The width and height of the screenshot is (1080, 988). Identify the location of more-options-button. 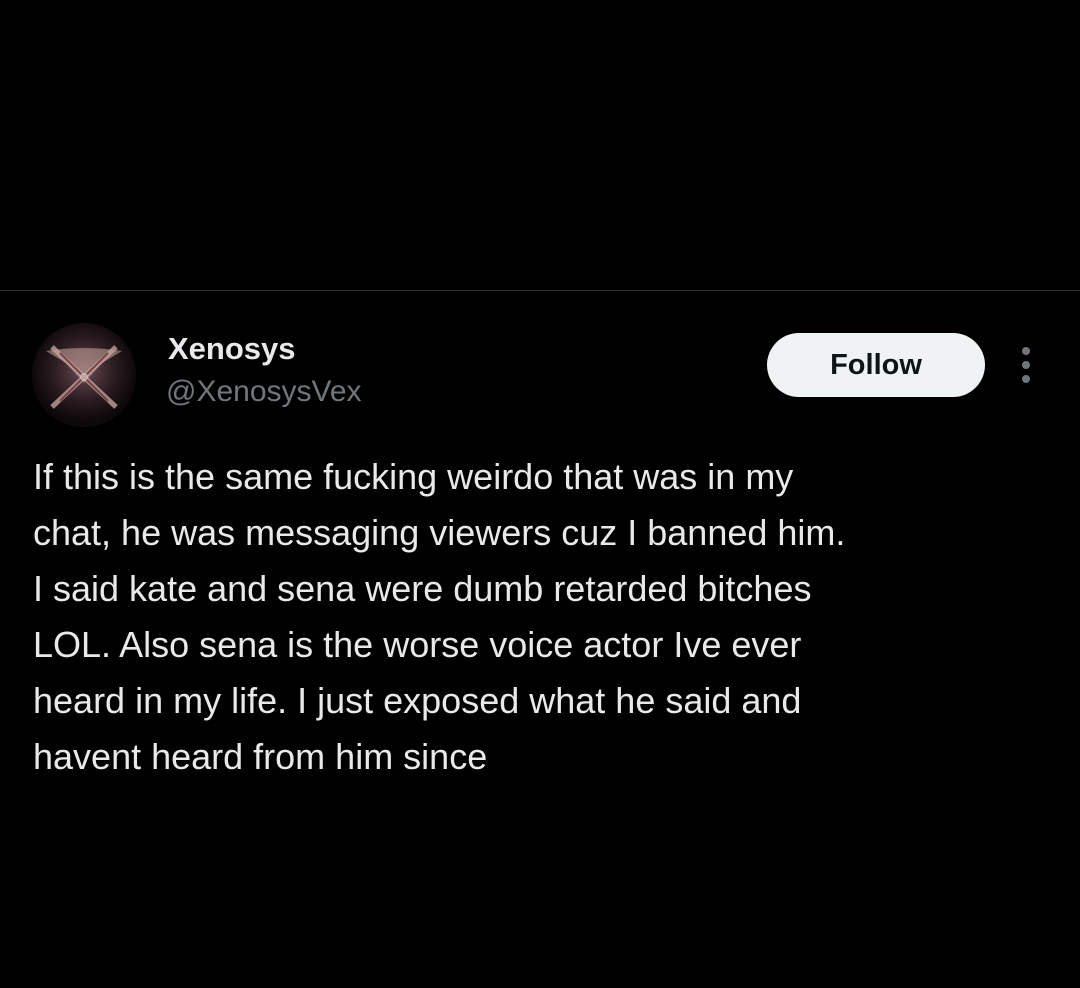
(1026, 365).